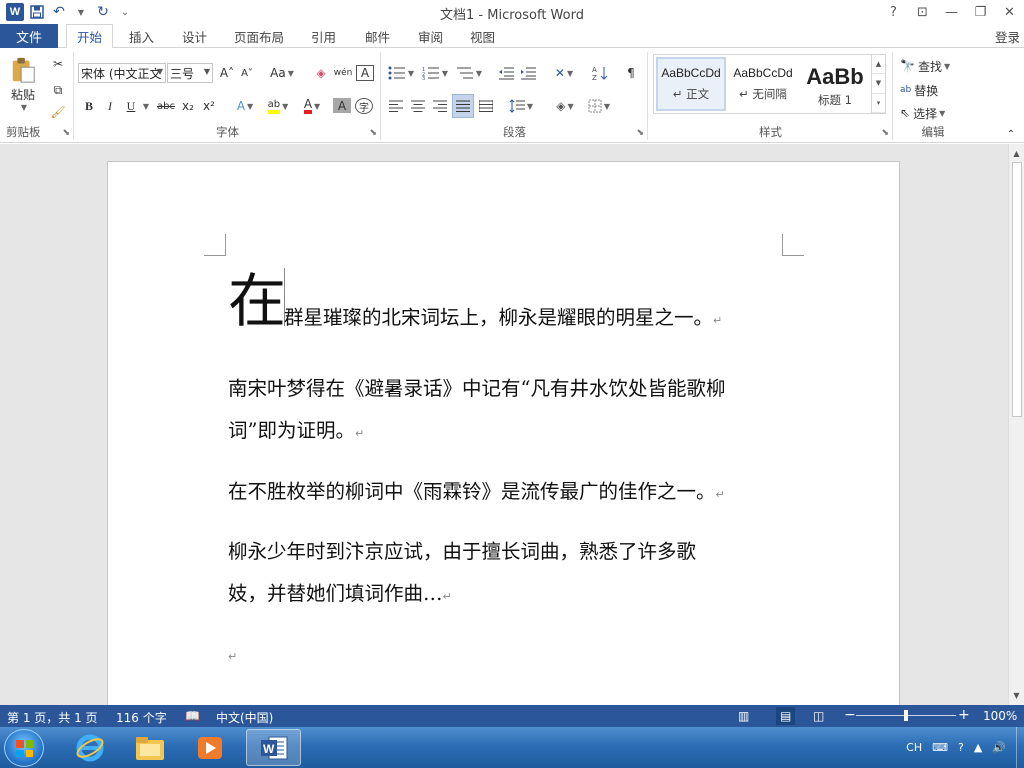 The height and width of the screenshot is (768, 1024). Describe the element at coordinates (244, 717) in the screenshot. I see `language-indicator: 中文(中国)` at that location.